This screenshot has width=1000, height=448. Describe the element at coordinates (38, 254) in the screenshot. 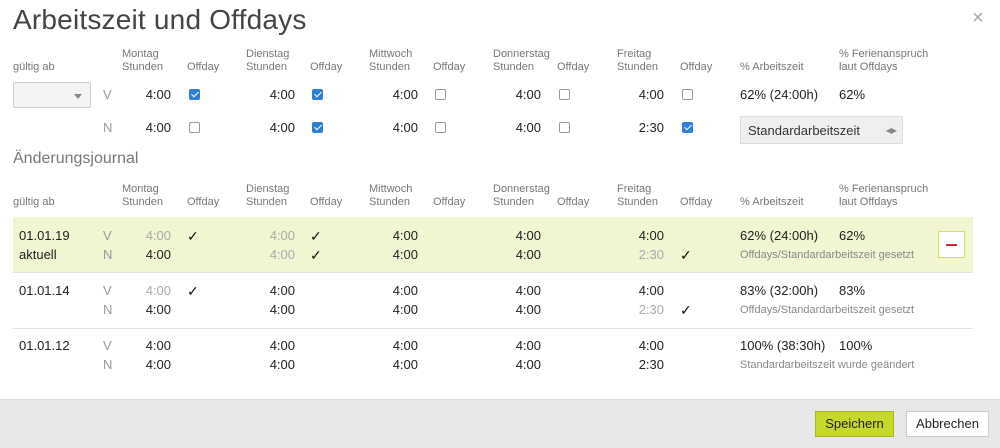

I see `entry-status: aktuell` at that location.